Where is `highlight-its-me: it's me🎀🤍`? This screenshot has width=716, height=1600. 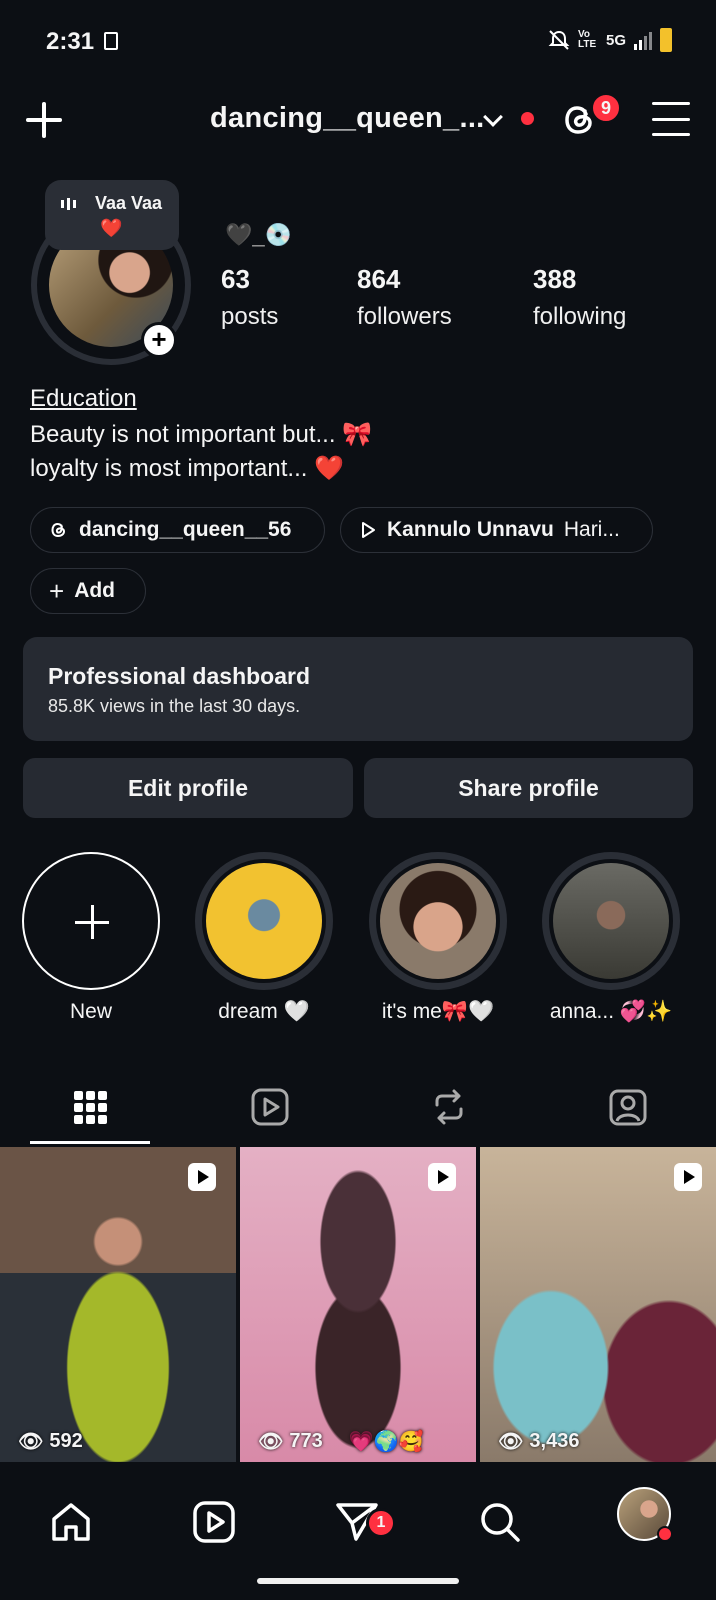
highlight-its-me: it's me🎀🤍 is located at coordinates (438, 938).